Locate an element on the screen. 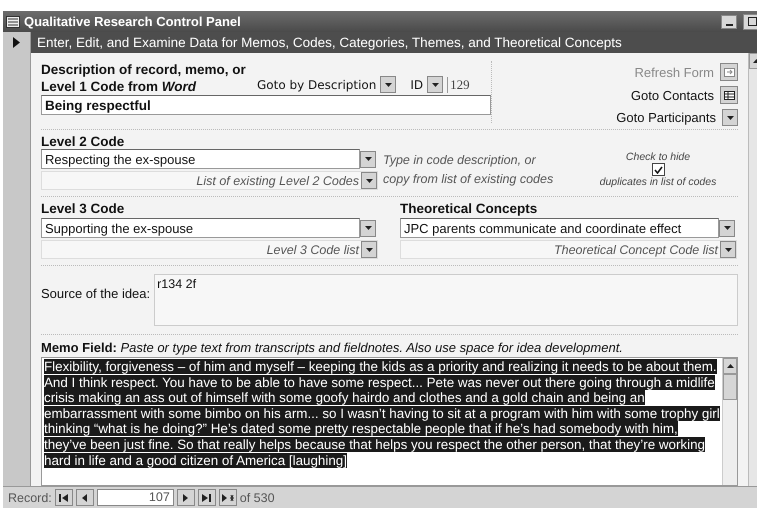 This screenshot has height=508, width=757. checkbox is located at coordinates (658, 169).